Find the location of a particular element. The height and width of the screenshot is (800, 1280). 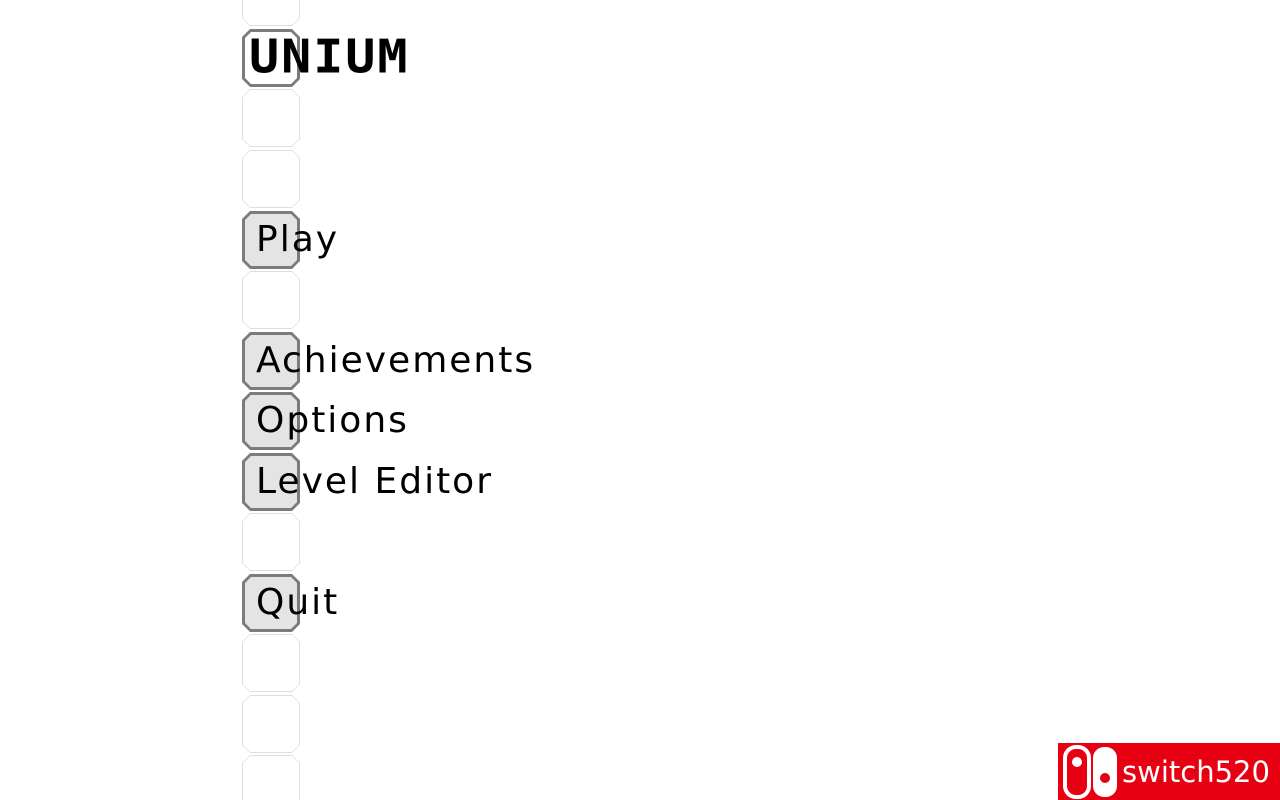

options-button: Options is located at coordinates (332, 421).